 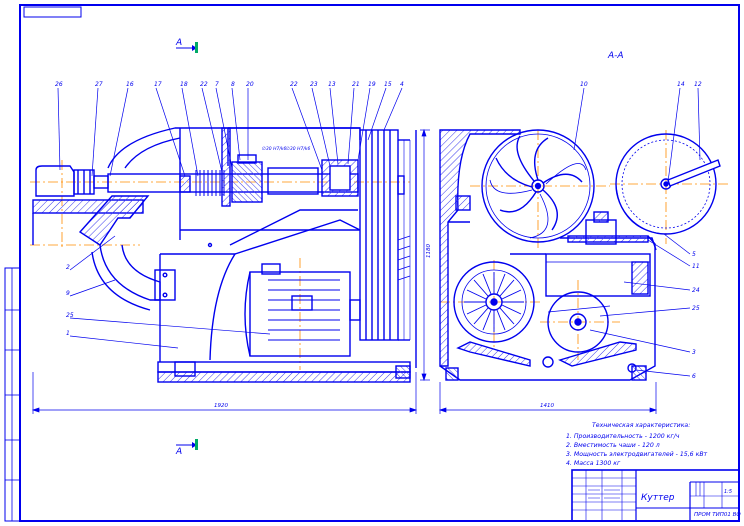 I want to click on svg-text: 18, so click(x=184, y=84).